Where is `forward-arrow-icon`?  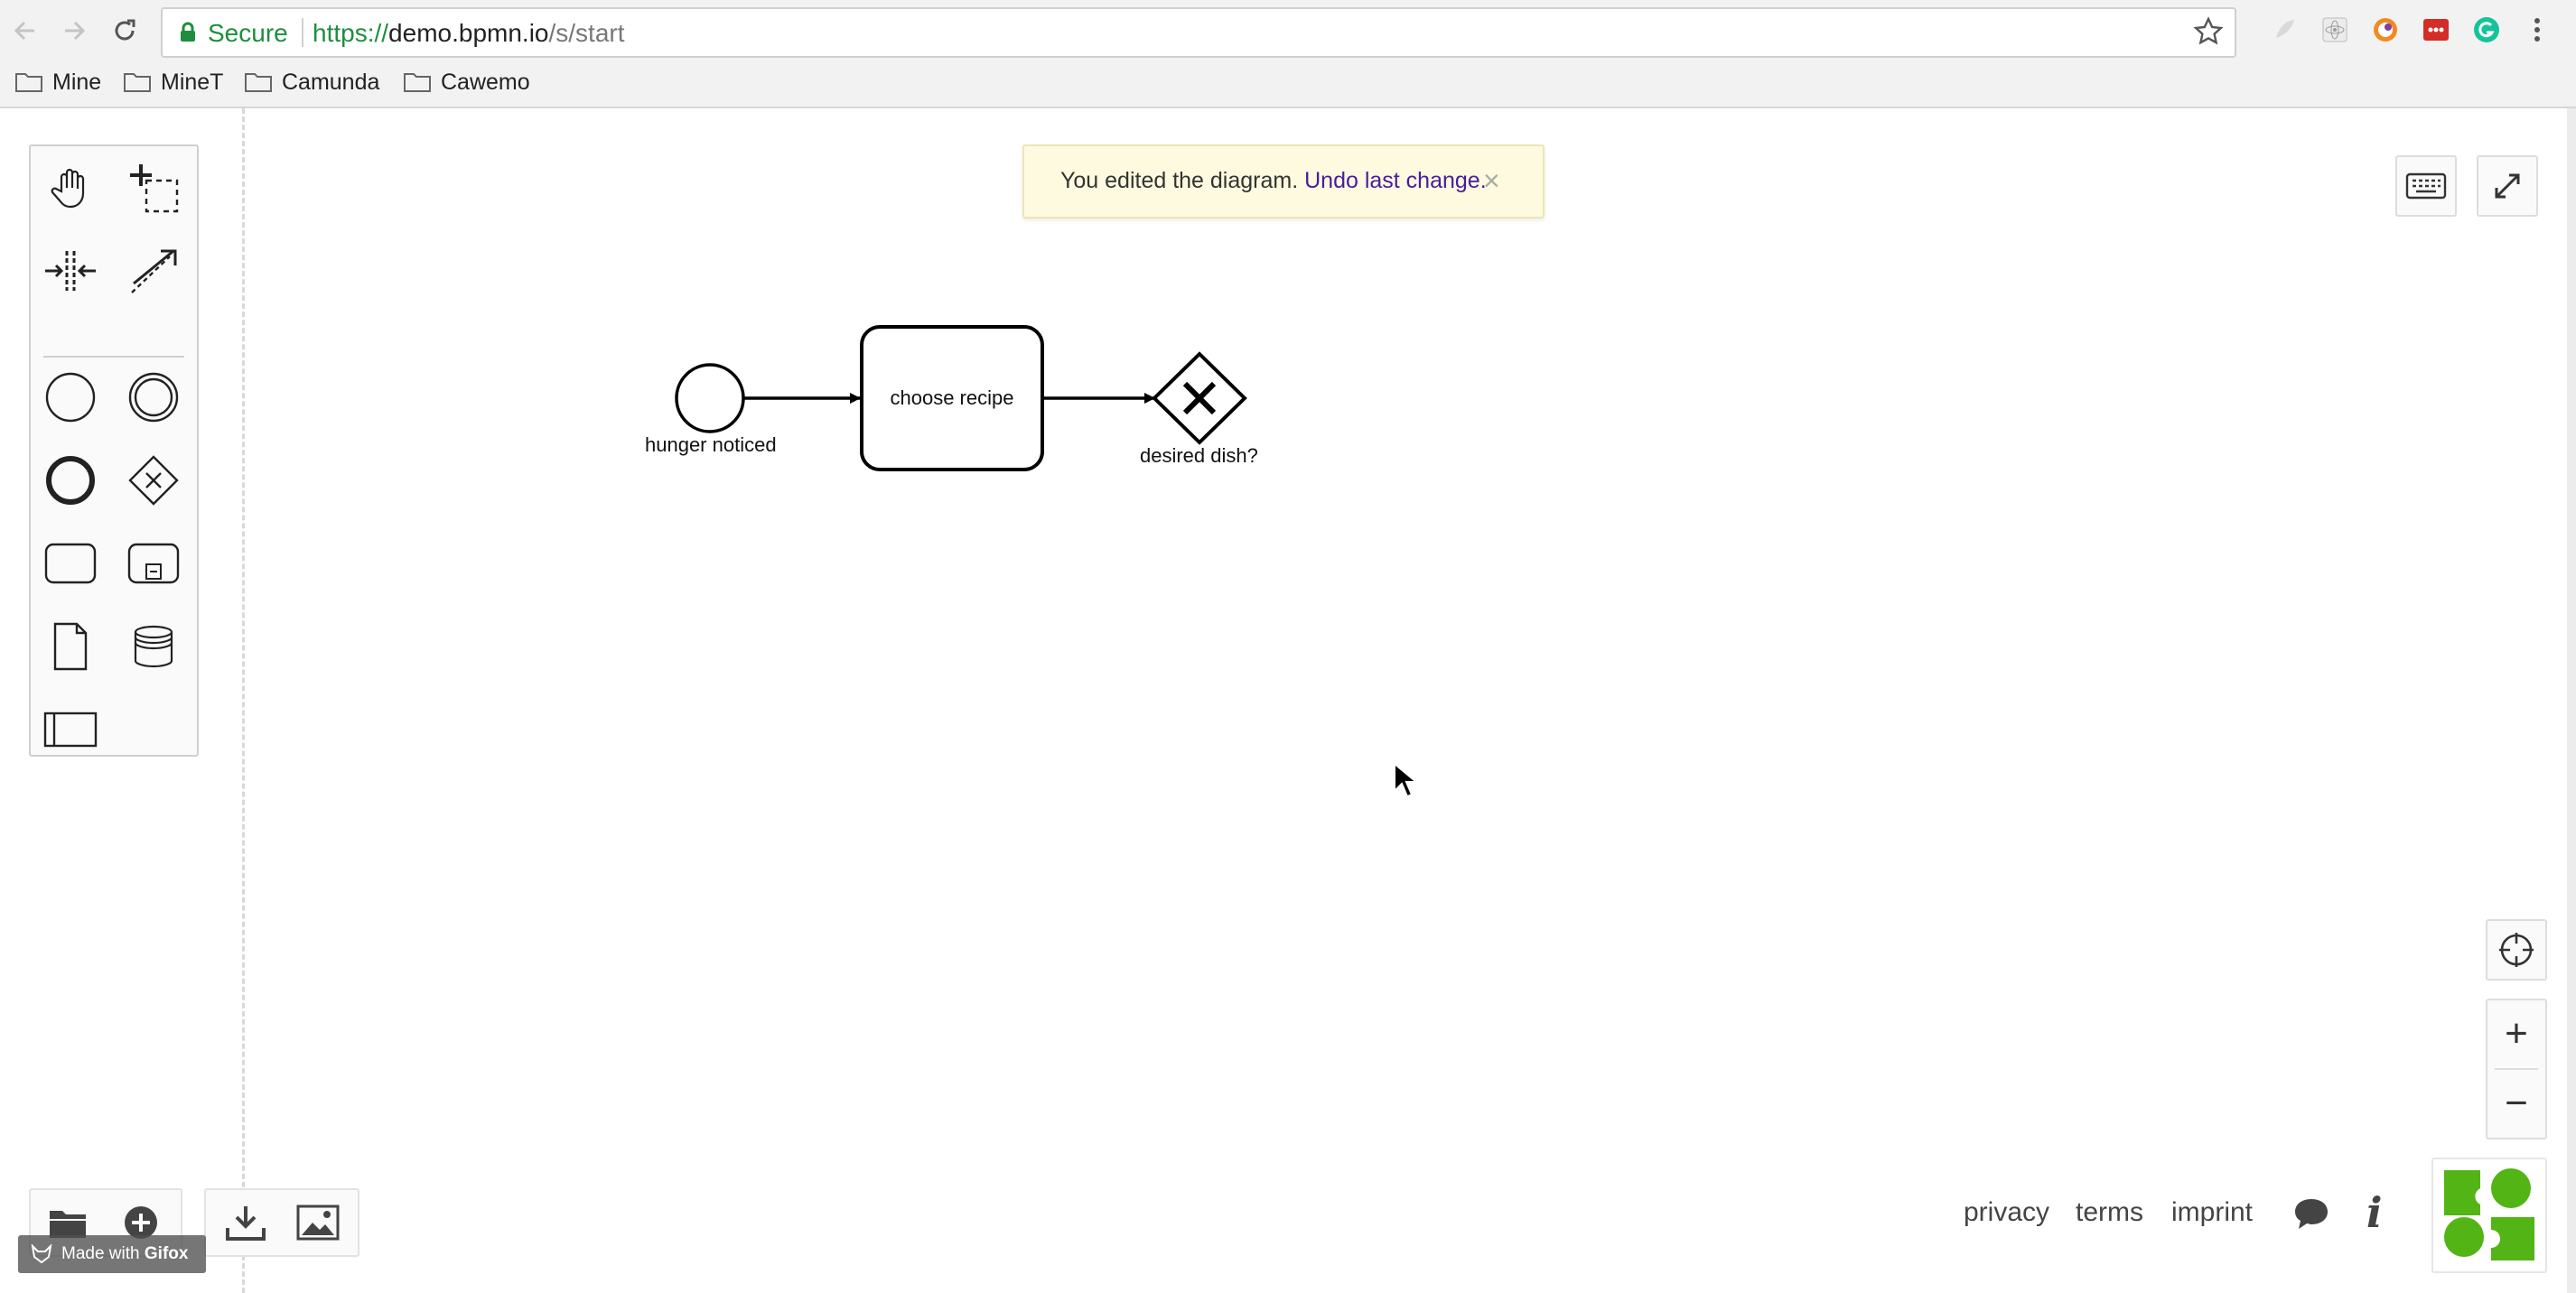 forward-arrow-icon is located at coordinates (75, 31).